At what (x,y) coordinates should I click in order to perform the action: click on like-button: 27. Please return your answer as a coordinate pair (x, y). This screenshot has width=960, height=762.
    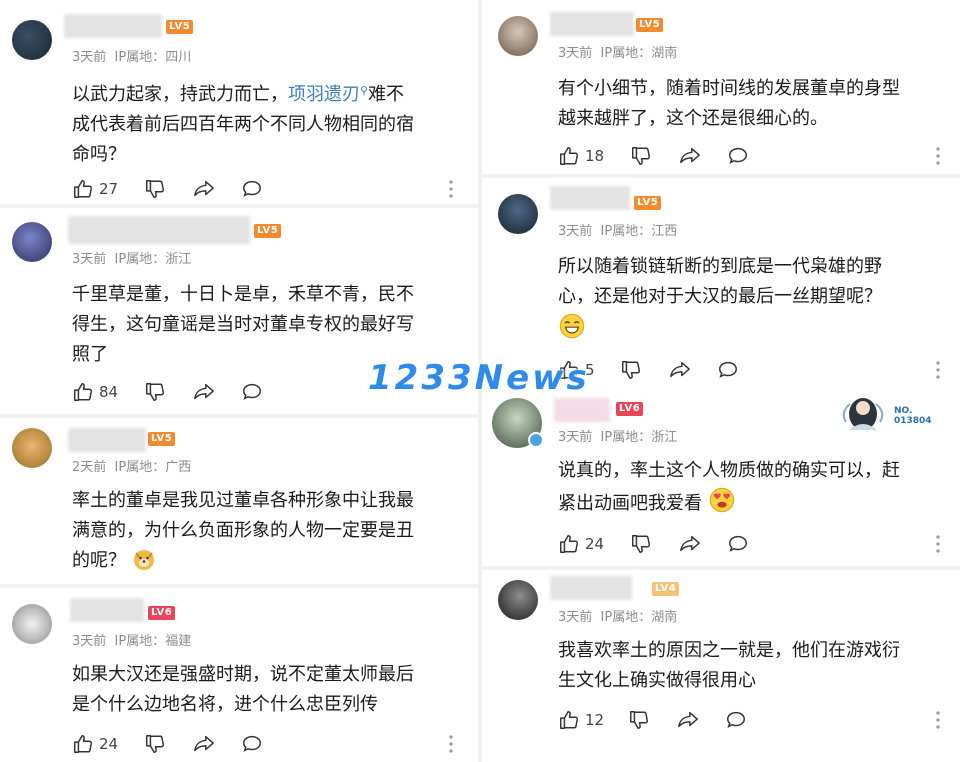
    Looking at the image, I should click on (95, 189).